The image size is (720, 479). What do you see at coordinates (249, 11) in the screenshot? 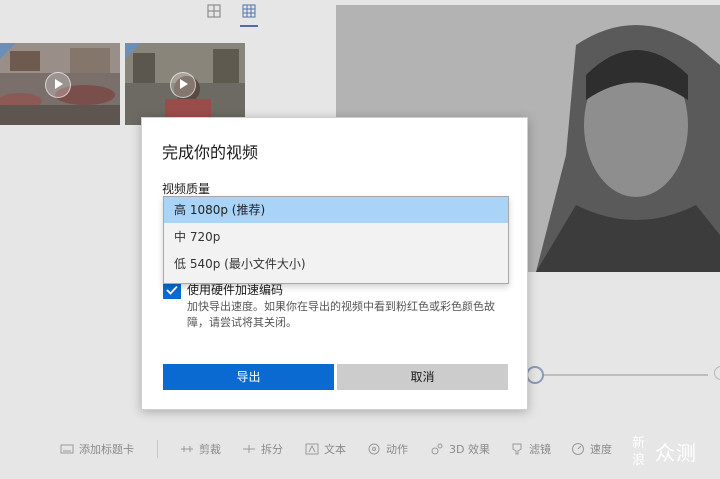
I see `small-grid-view-icon` at bounding box center [249, 11].